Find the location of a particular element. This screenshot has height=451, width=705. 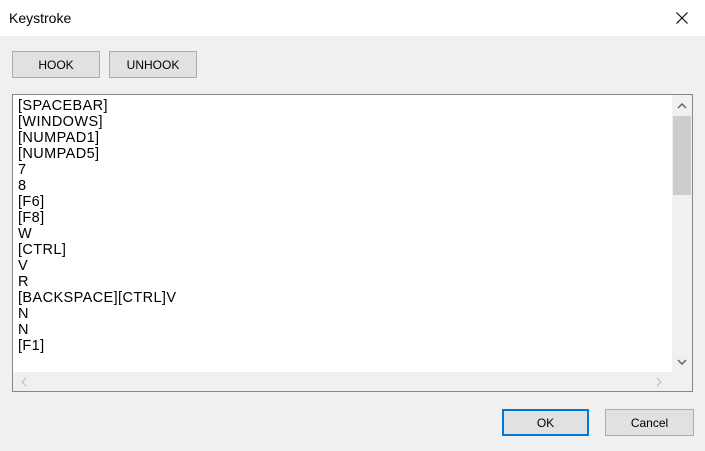

chevron-down-icon is located at coordinates (682, 362).